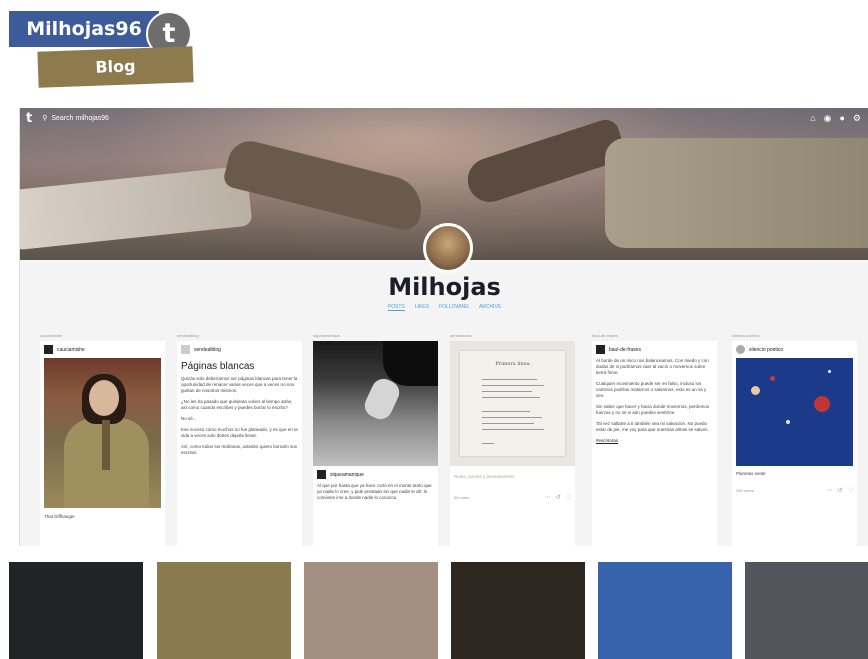 Image resolution: width=868 pixels, height=659 pixels. Describe the element at coordinates (512, 337) in the screenshot. I see `reblog-source: primaverass` at that location.